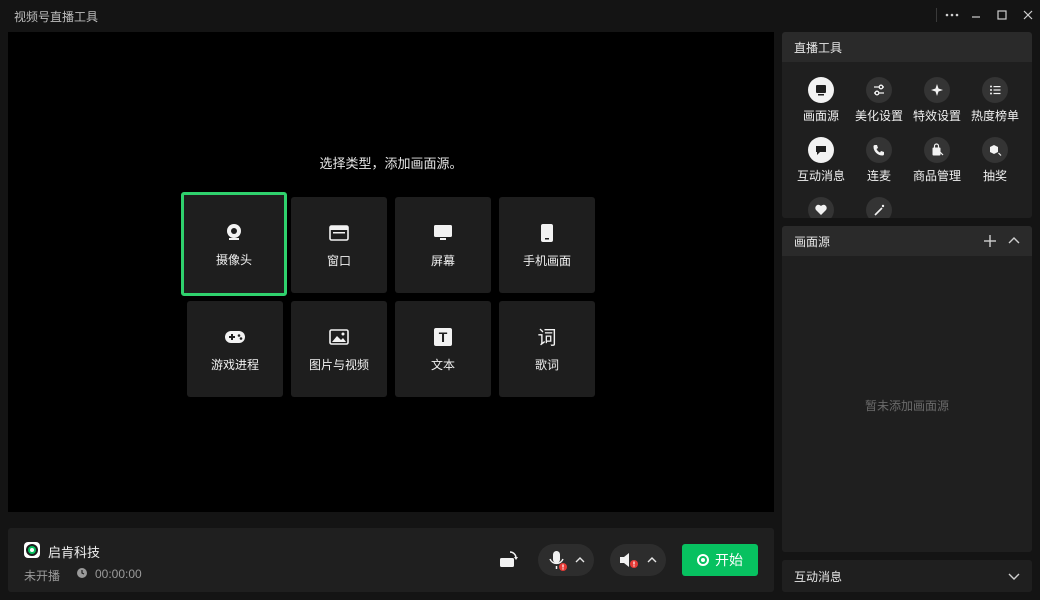 The height and width of the screenshot is (600, 1040). What do you see at coordinates (338, 364) in the screenshot?
I see `source-label: 图片与视频` at bounding box center [338, 364].